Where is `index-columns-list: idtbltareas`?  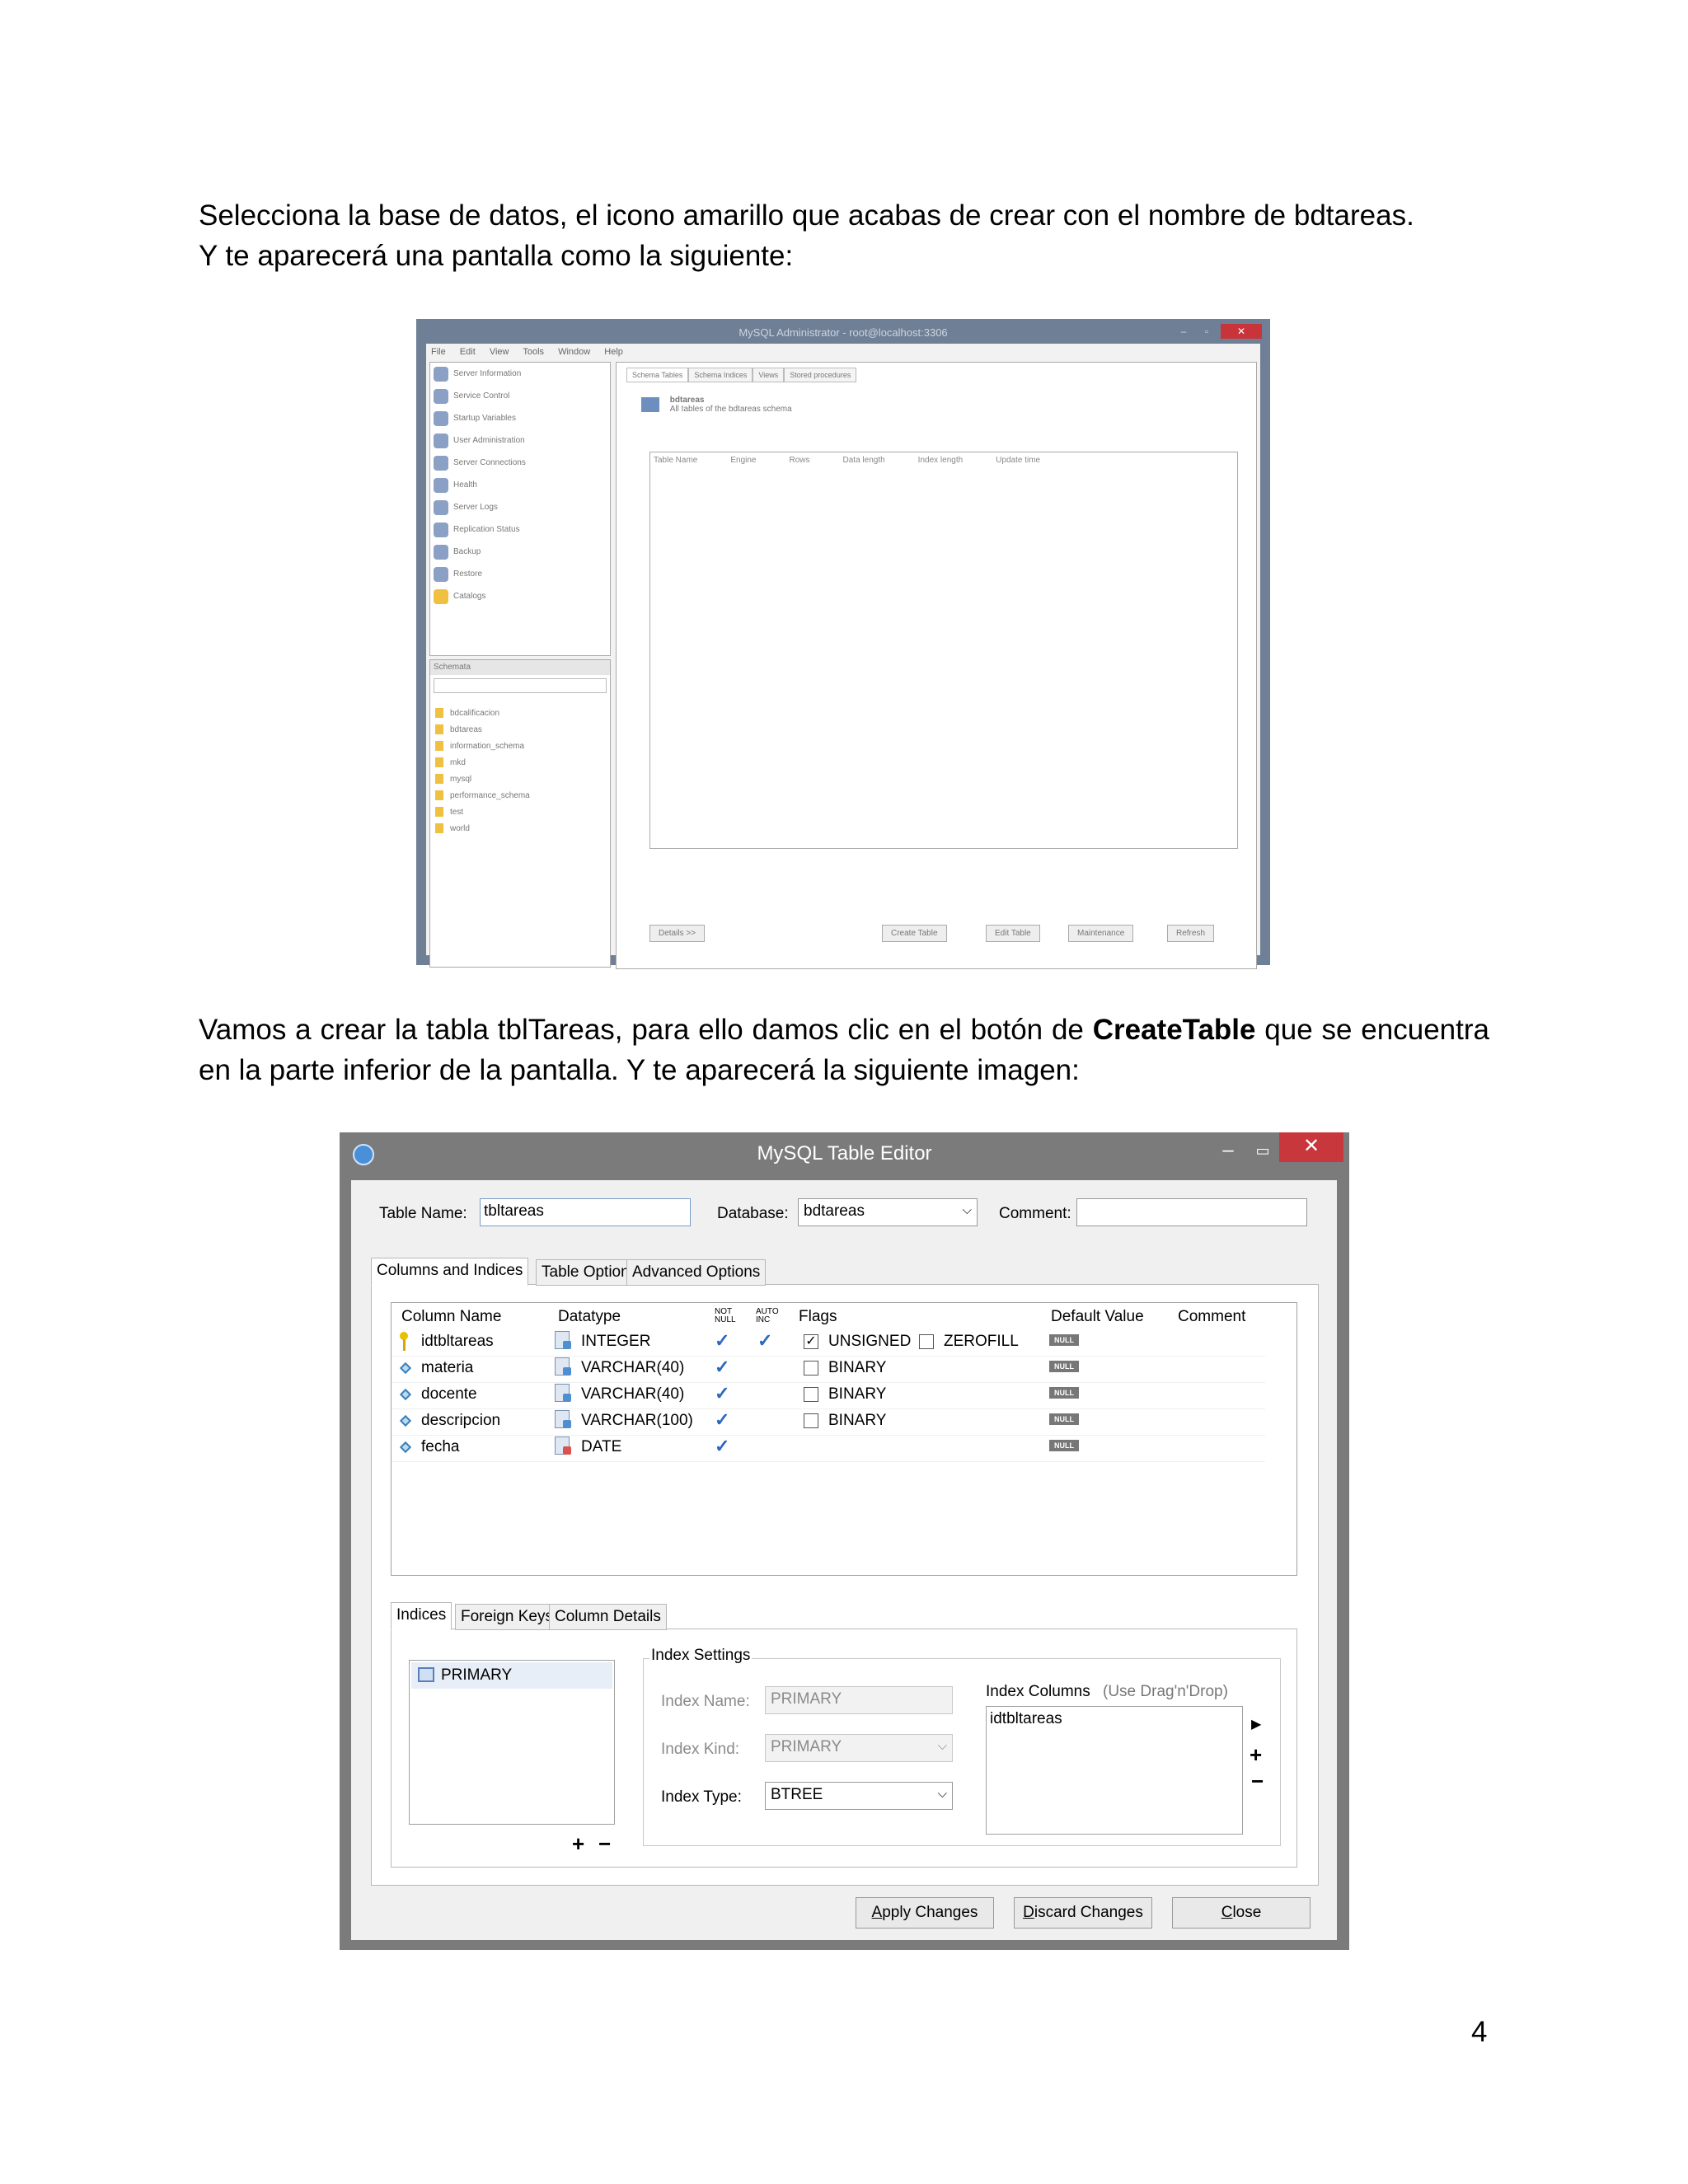 index-columns-list: idtbltareas is located at coordinates (1115, 1770).